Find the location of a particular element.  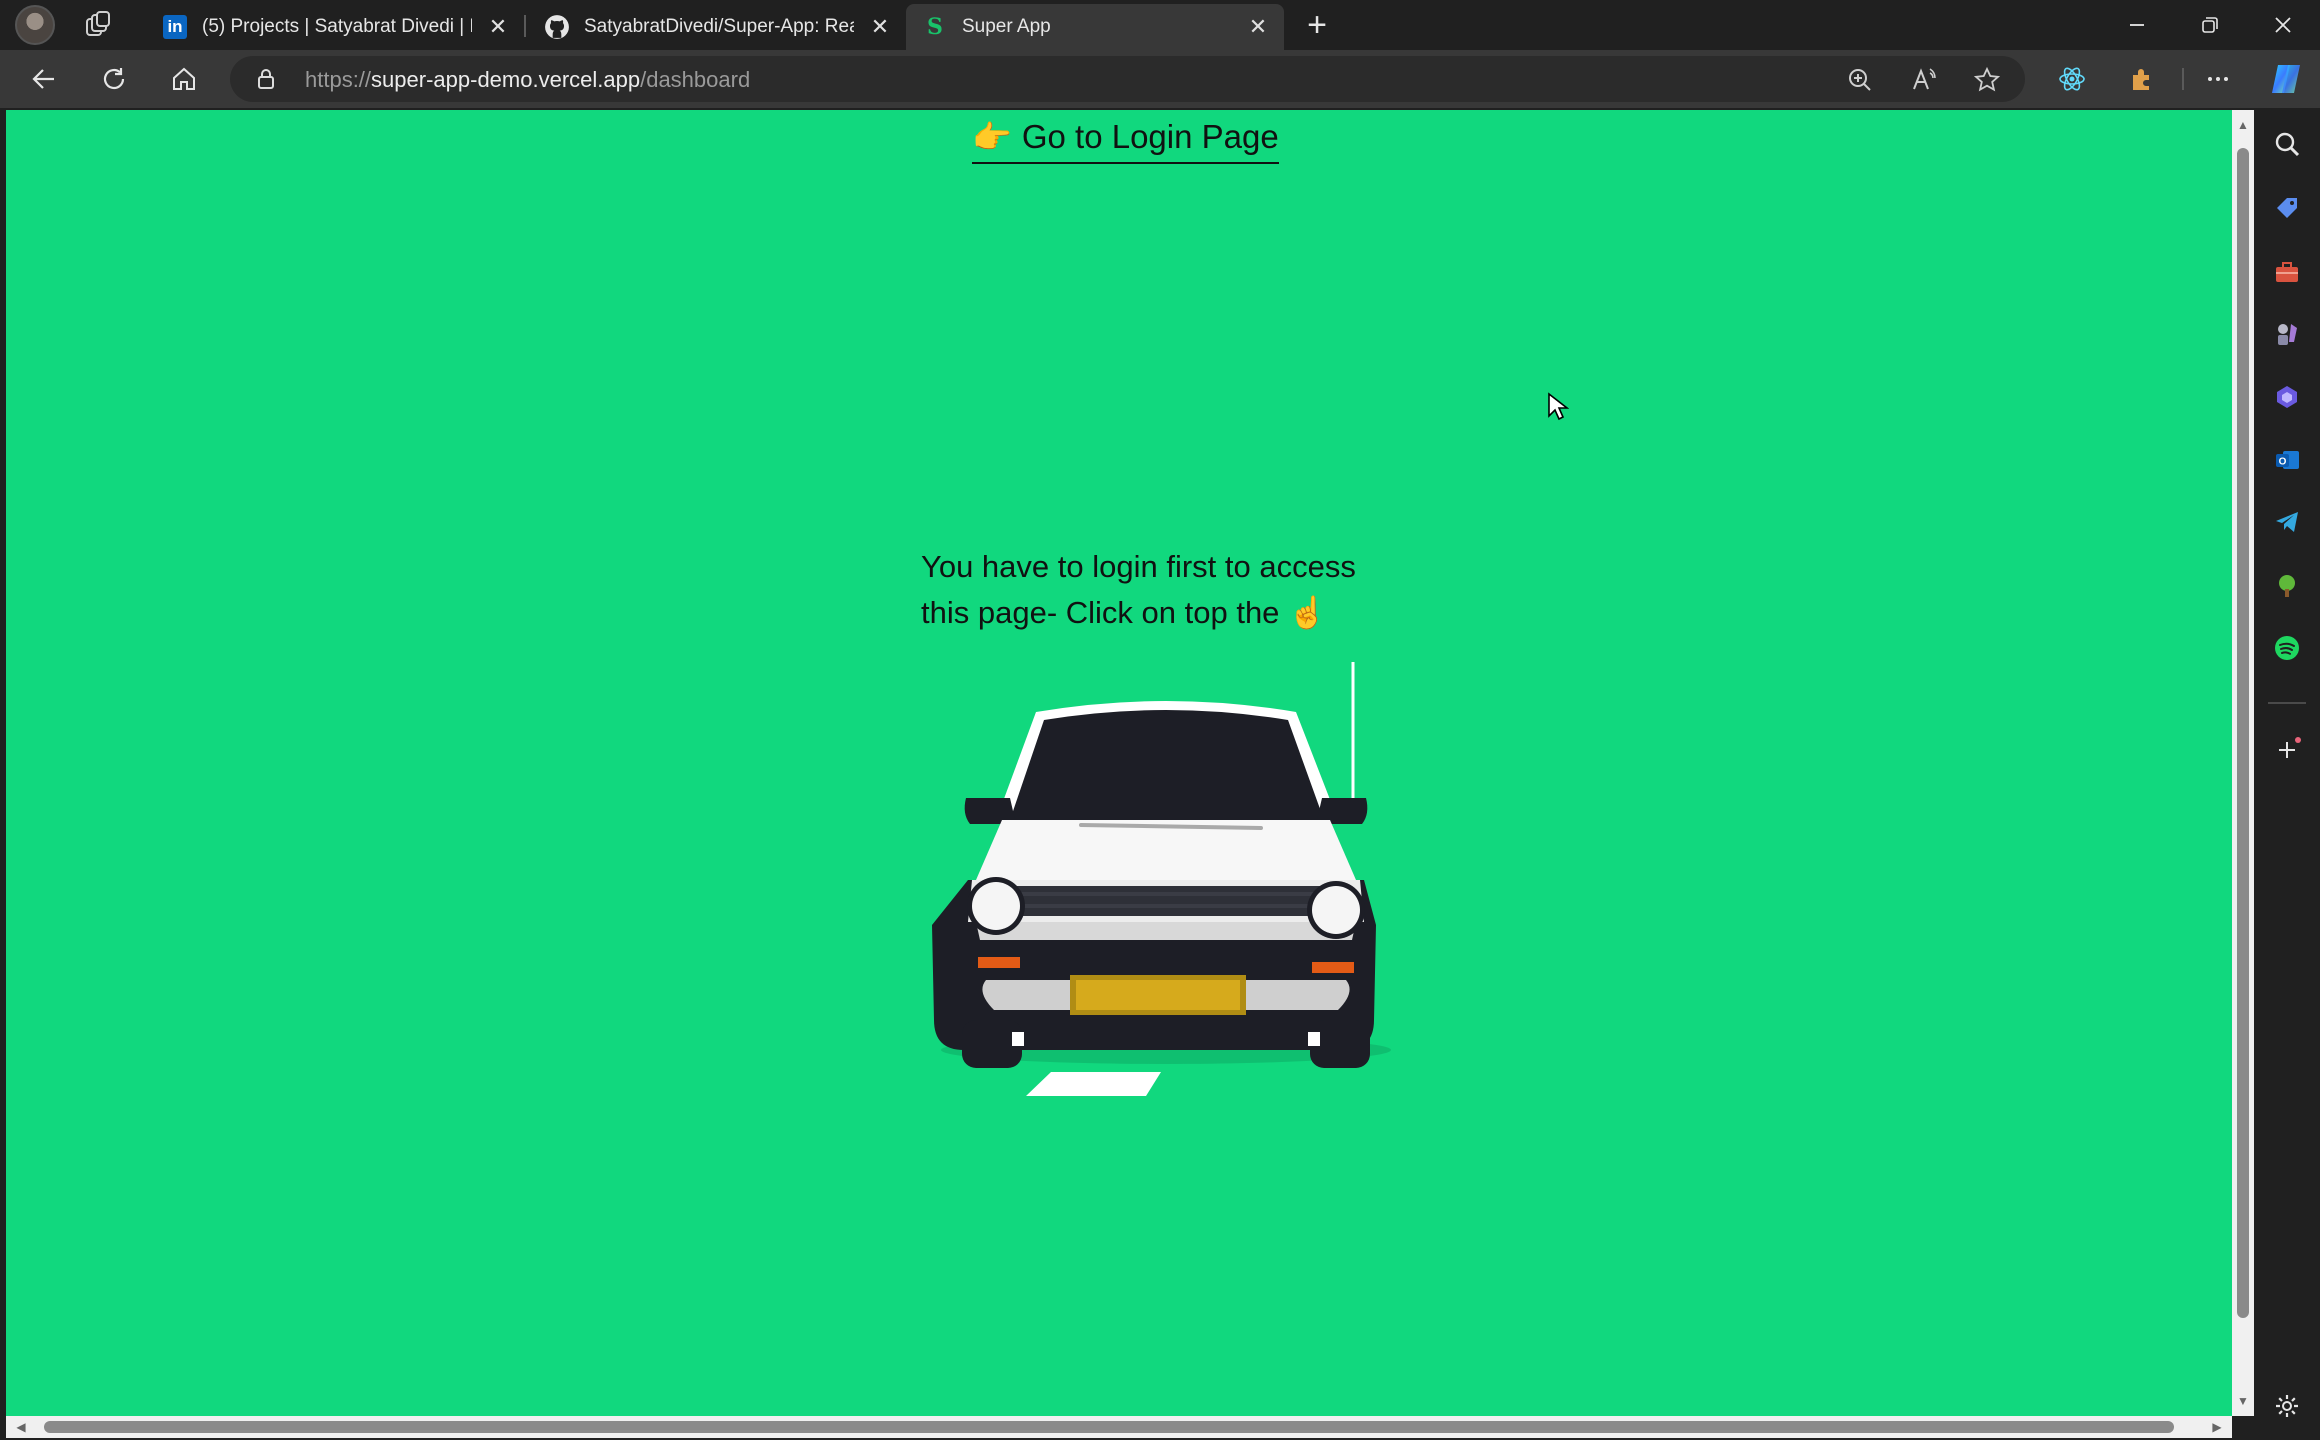

horizontal-scroll-thumb is located at coordinates (1109, 1427).